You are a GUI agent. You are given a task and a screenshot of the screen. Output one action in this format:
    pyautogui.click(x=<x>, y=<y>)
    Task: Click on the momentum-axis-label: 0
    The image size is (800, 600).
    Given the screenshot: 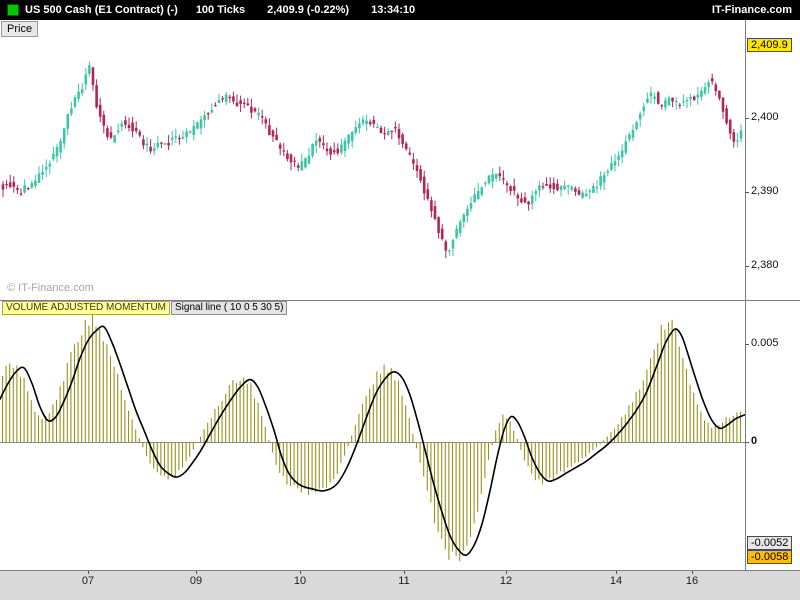 What is the action you would take?
    pyautogui.click(x=754, y=441)
    